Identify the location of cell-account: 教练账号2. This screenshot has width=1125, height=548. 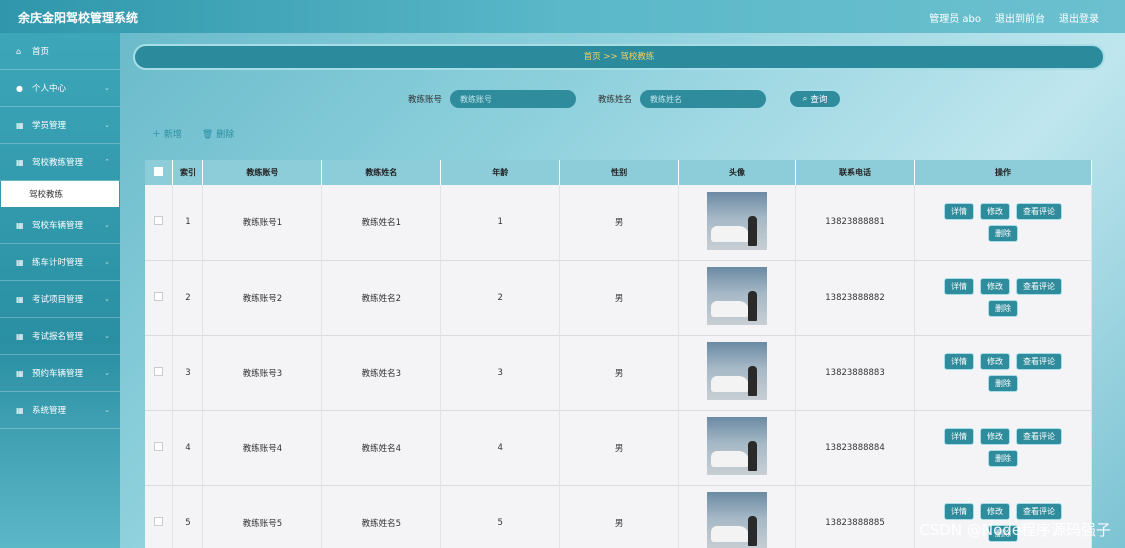
(262, 297).